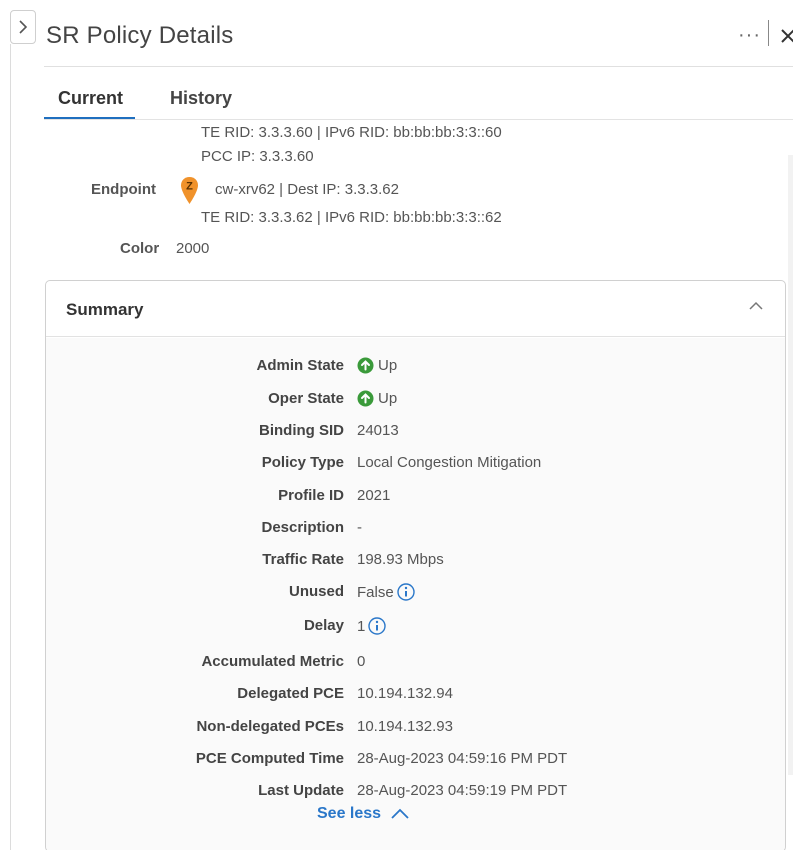 The width and height of the screenshot is (793, 850). What do you see at coordinates (349, 813) in the screenshot?
I see `see-less-label: See less` at bounding box center [349, 813].